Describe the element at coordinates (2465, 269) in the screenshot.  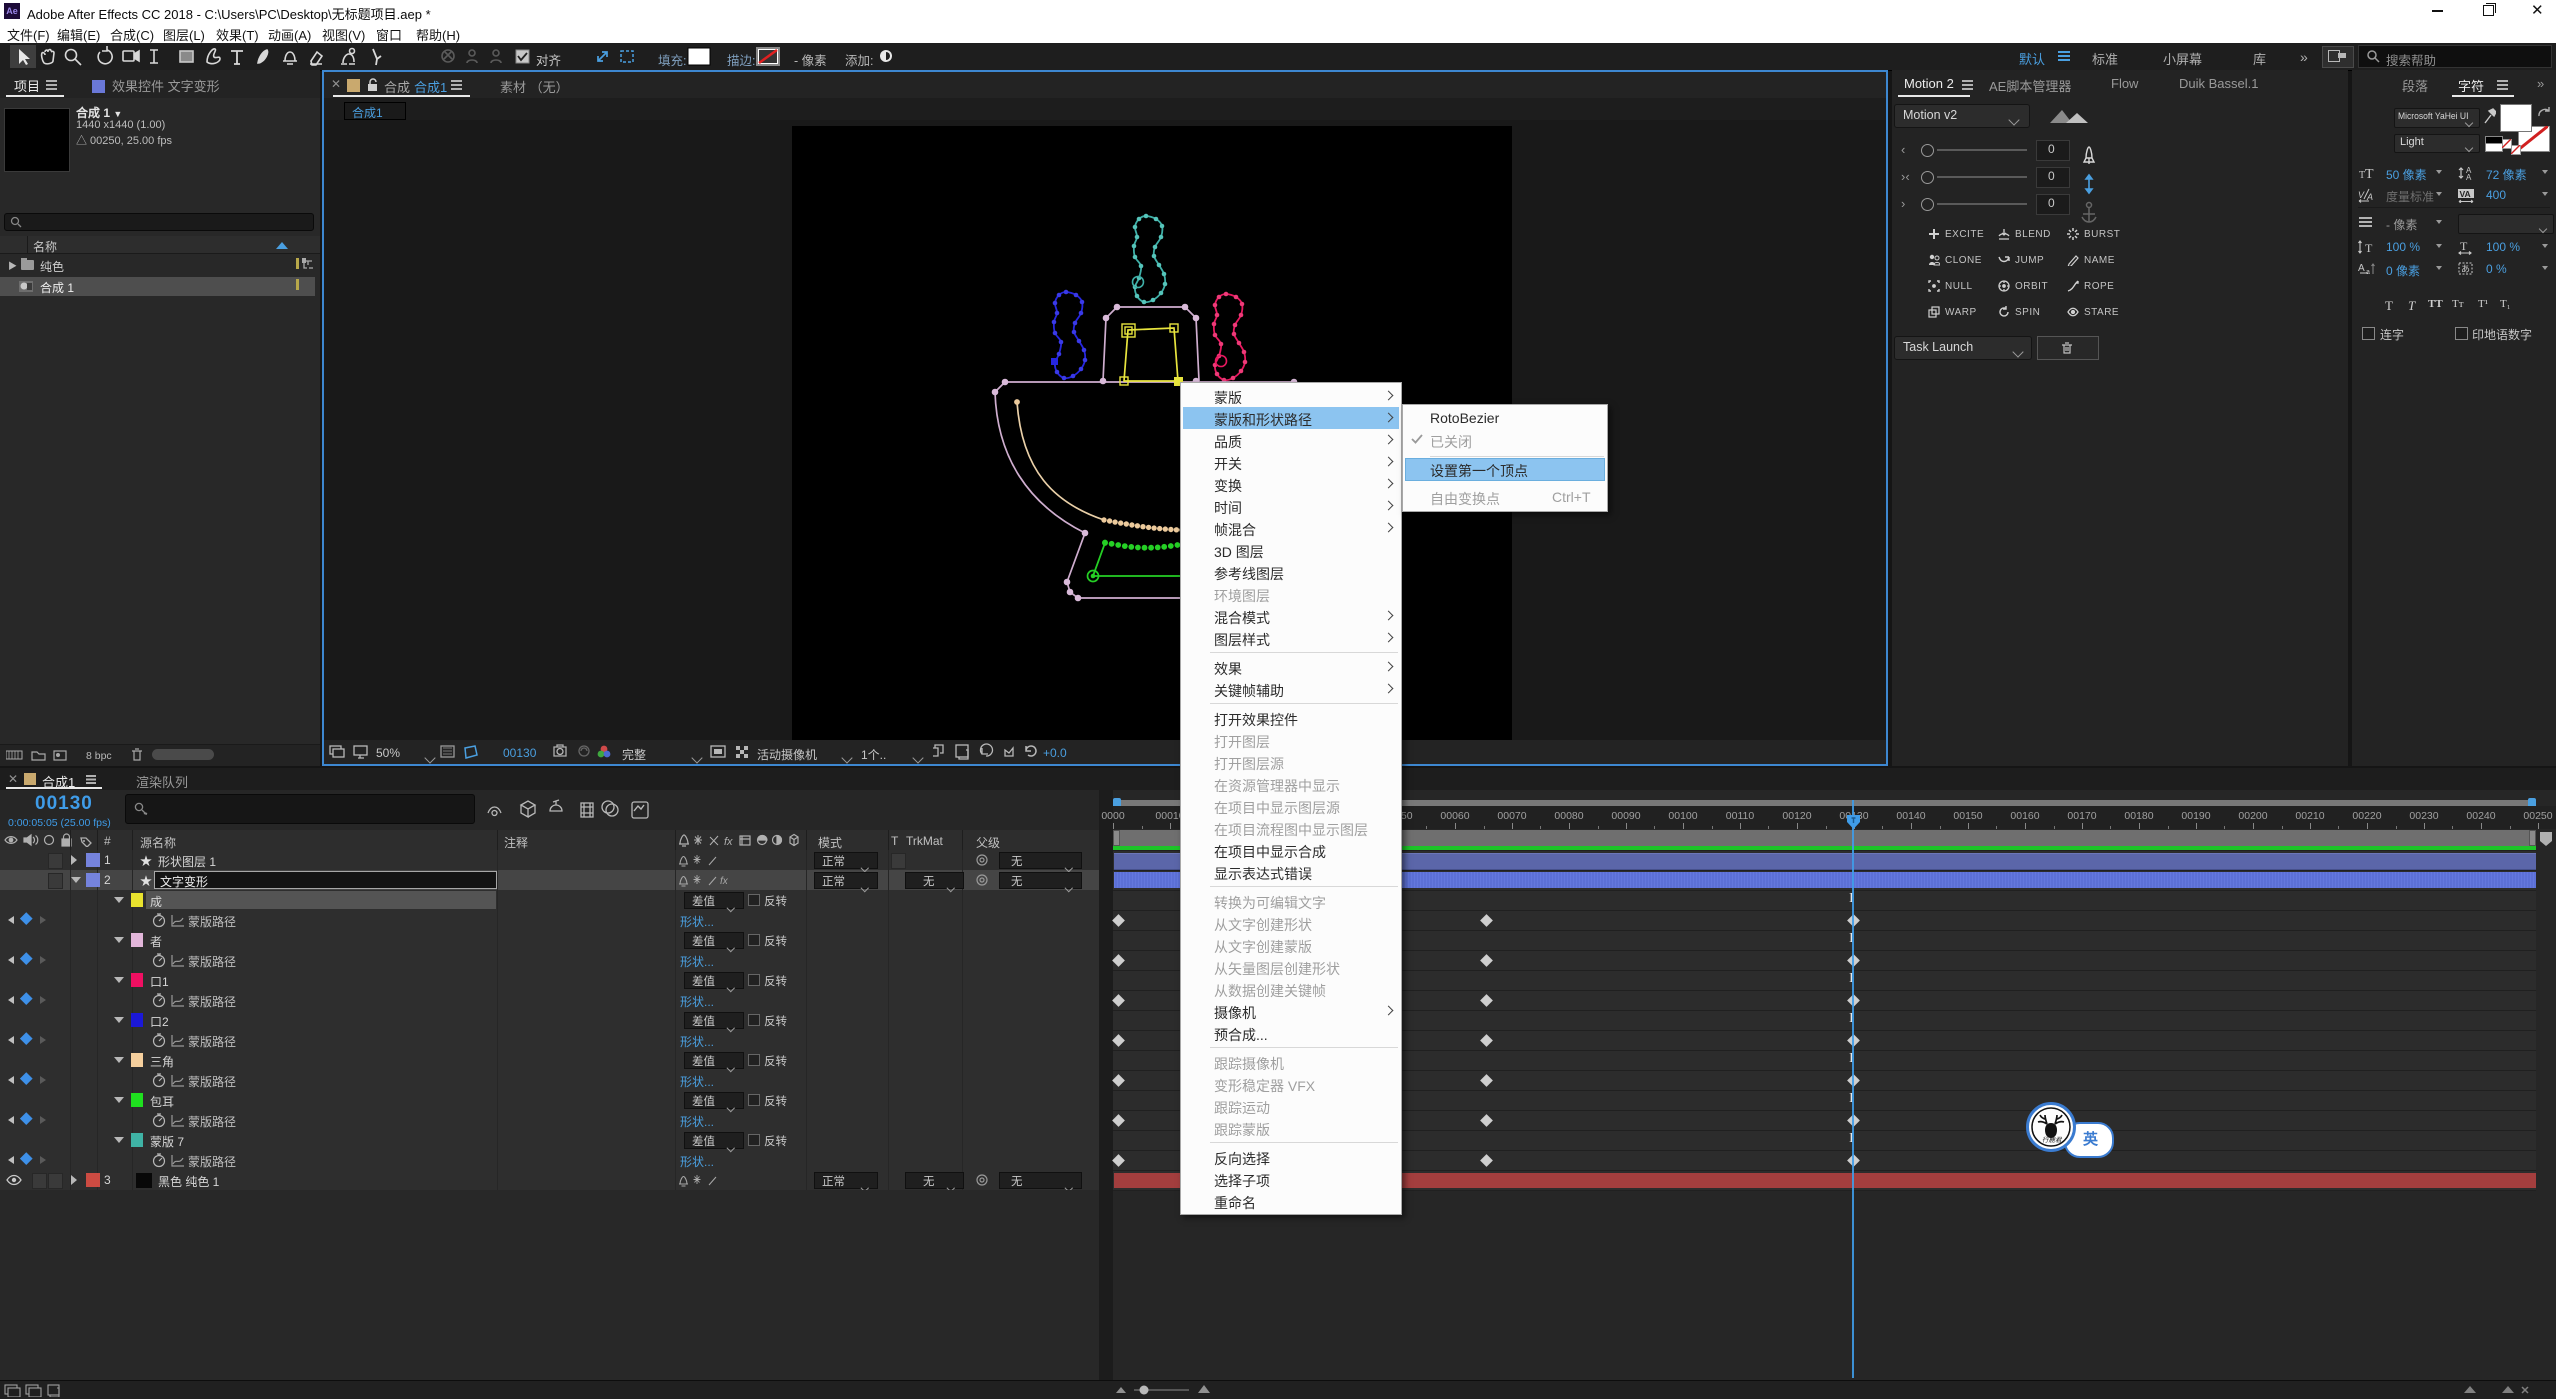
I see `svg-text: あ` at that location.